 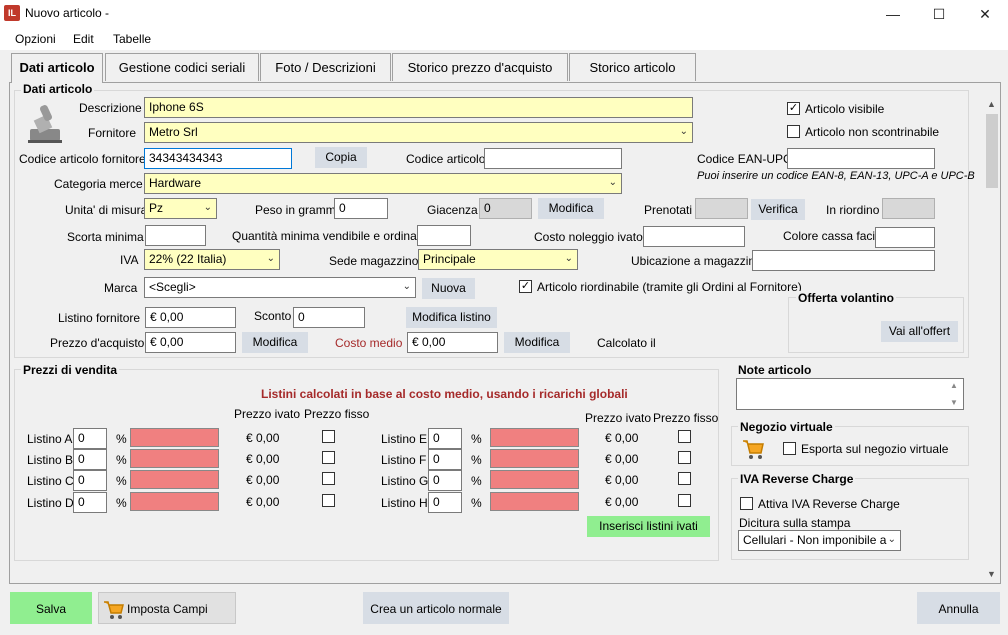 What do you see at coordinates (212, 259) in the screenshot?
I see `iva-select: 22% (22 Italia) ⌄` at bounding box center [212, 259].